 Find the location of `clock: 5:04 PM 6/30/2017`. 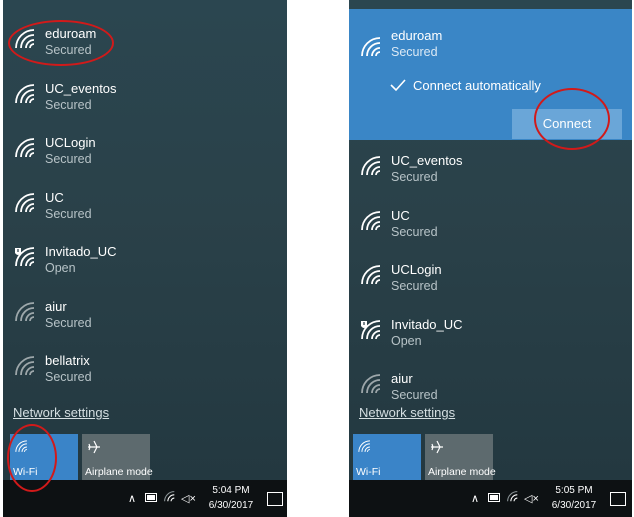

clock: 5:04 PM 6/30/2017 is located at coordinates (231, 498).